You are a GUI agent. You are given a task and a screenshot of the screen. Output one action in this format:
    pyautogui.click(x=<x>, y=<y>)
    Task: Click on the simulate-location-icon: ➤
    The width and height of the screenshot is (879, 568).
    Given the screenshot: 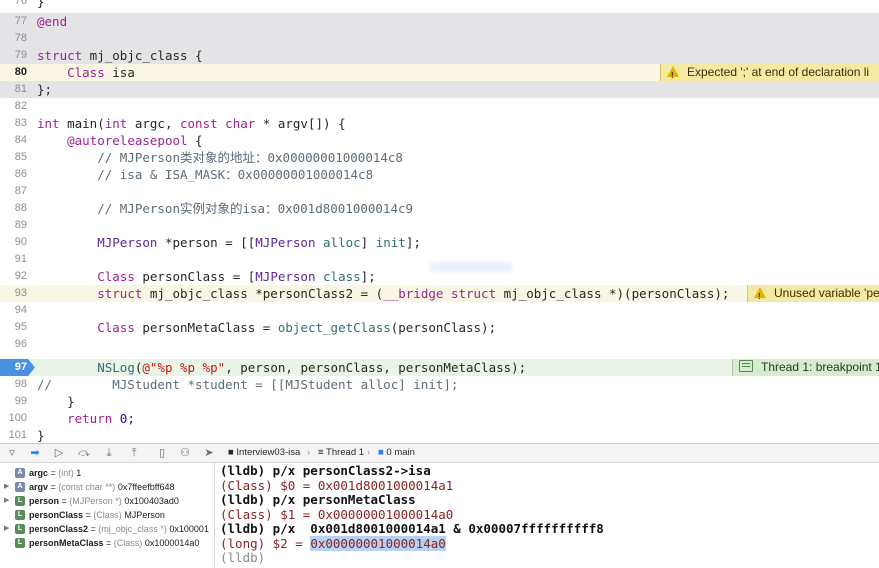 What is the action you would take?
    pyautogui.click(x=209, y=453)
    